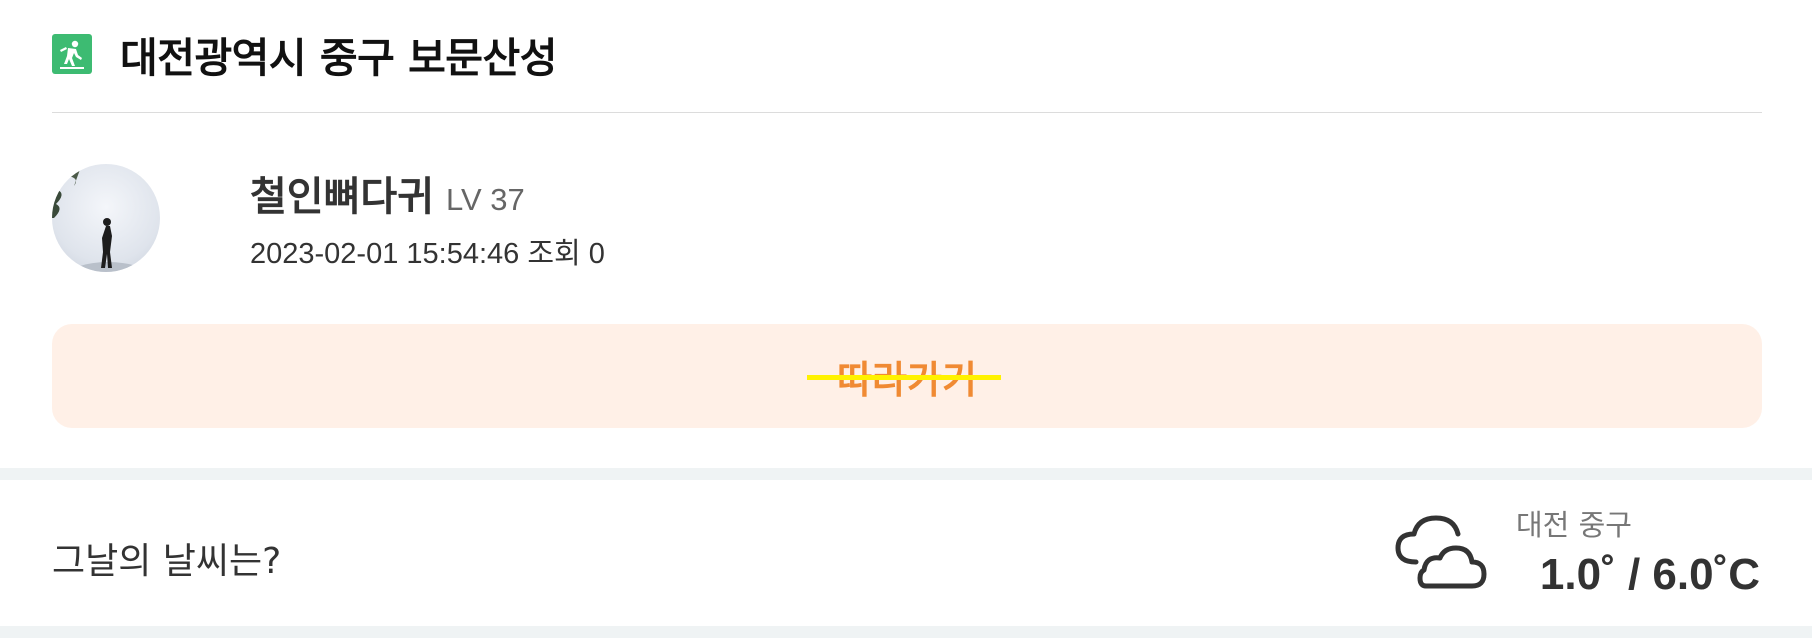 This screenshot has height=638, width=1812. What do you see at coordinates (906, 632) in the screenshot?
I see `section-divider-bottom` at bounding box center [906, 632].